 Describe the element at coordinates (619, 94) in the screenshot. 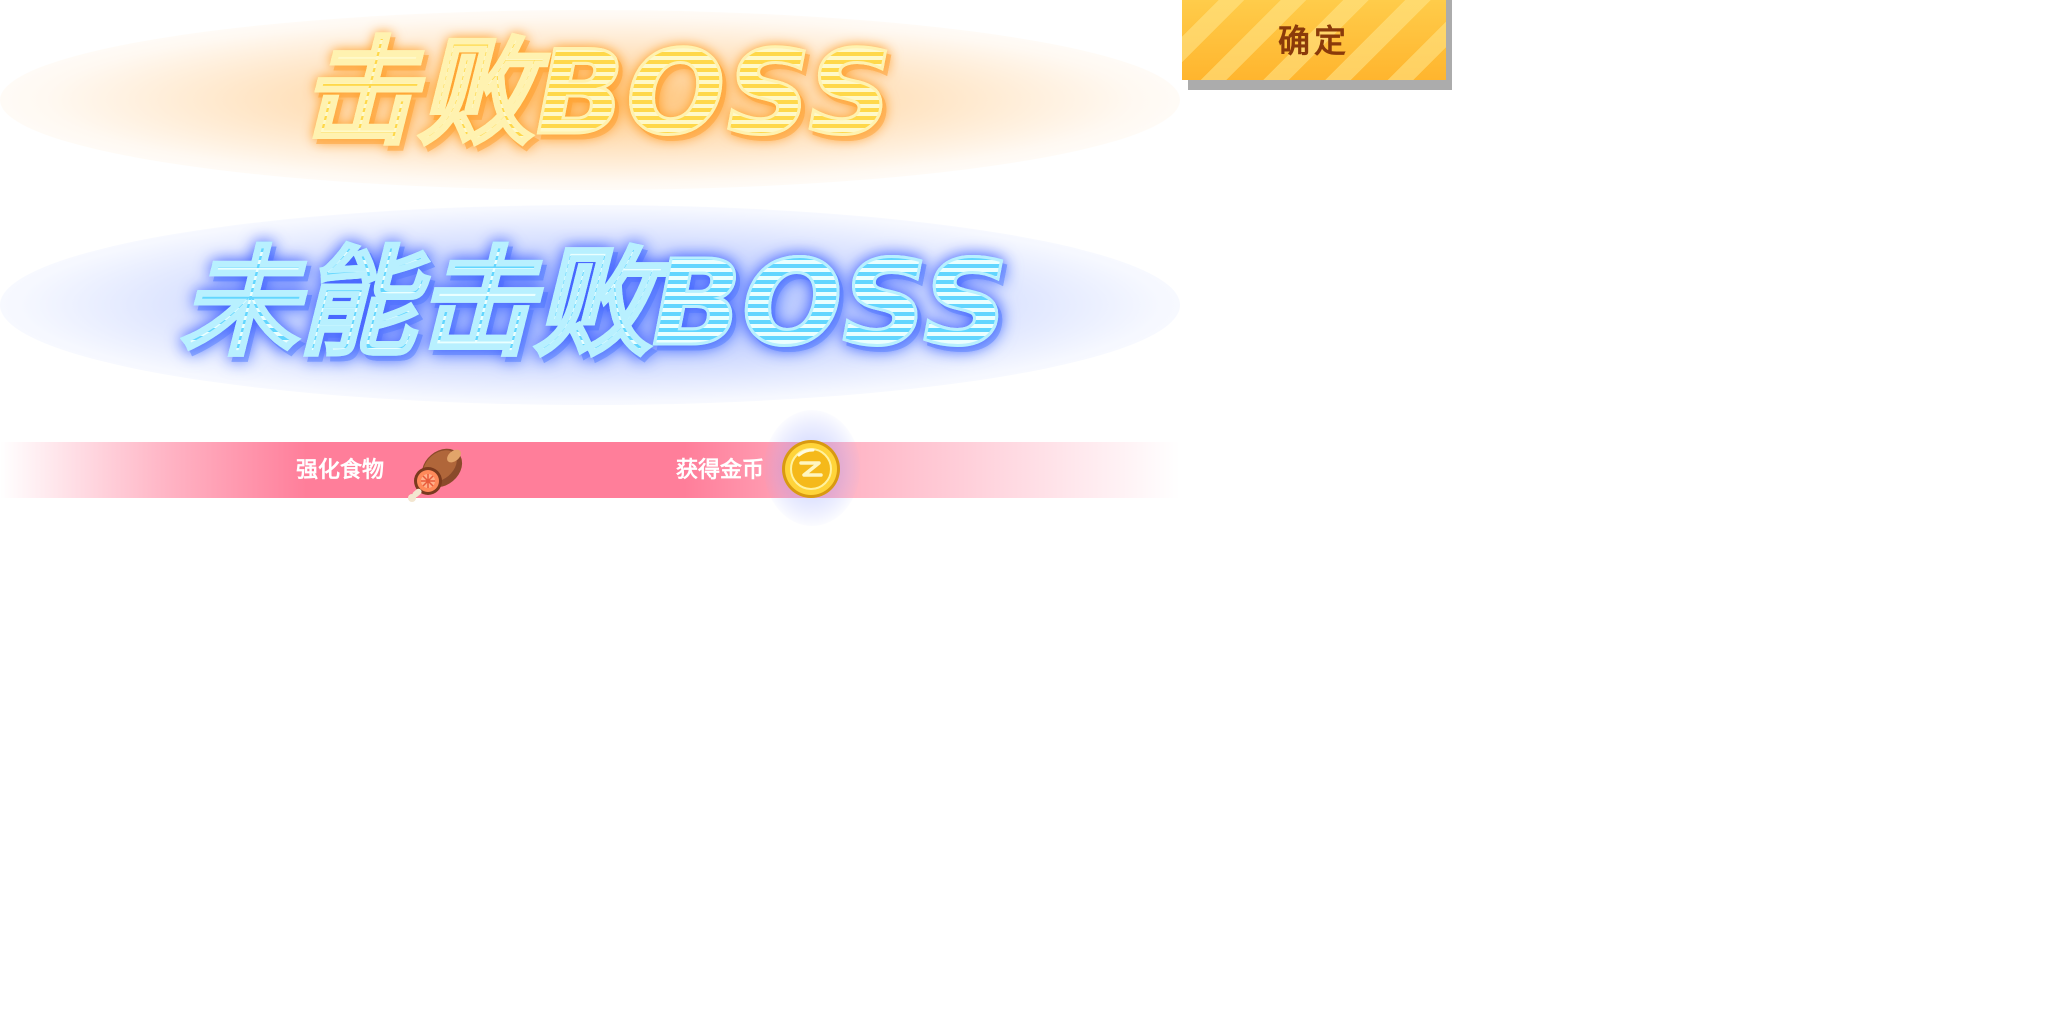

I see `victory-title: 击败BOSS` at that location.